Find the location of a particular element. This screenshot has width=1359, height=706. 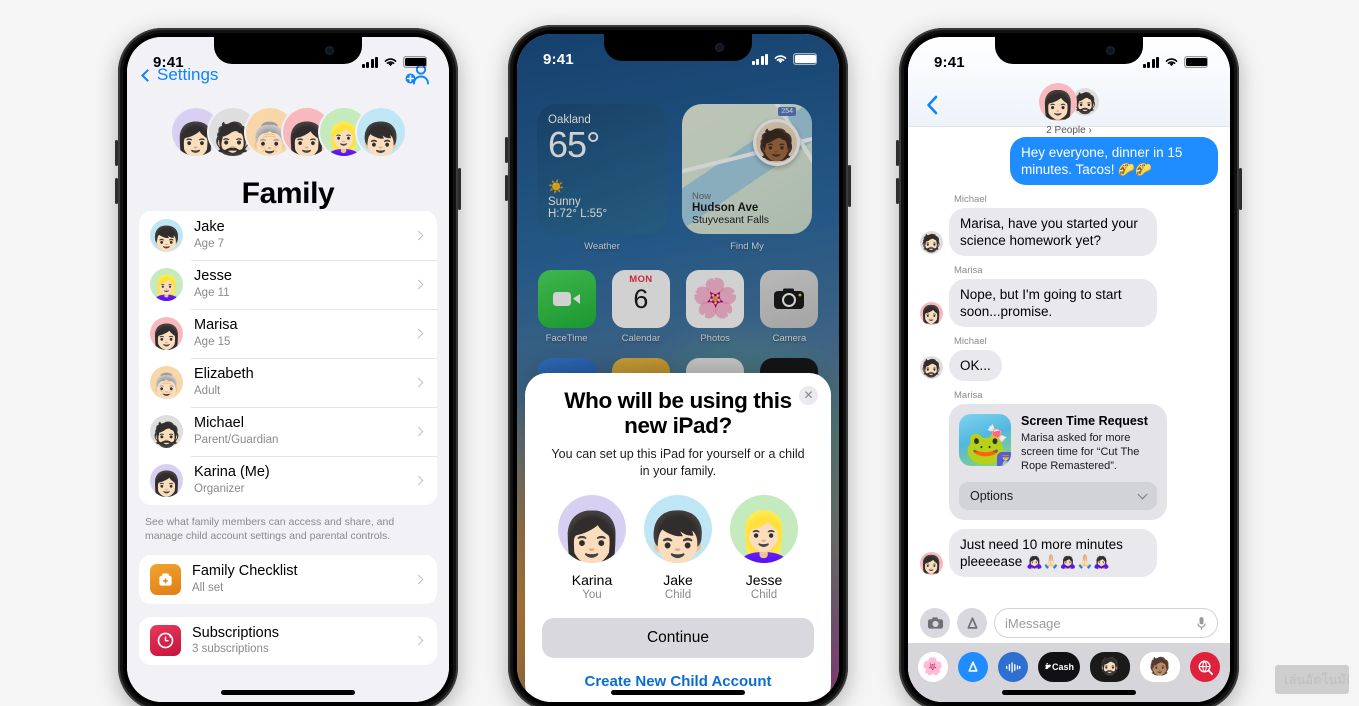

list-item: 👩🏻 Marisa Age 15 is located at coordinates (288, 333).